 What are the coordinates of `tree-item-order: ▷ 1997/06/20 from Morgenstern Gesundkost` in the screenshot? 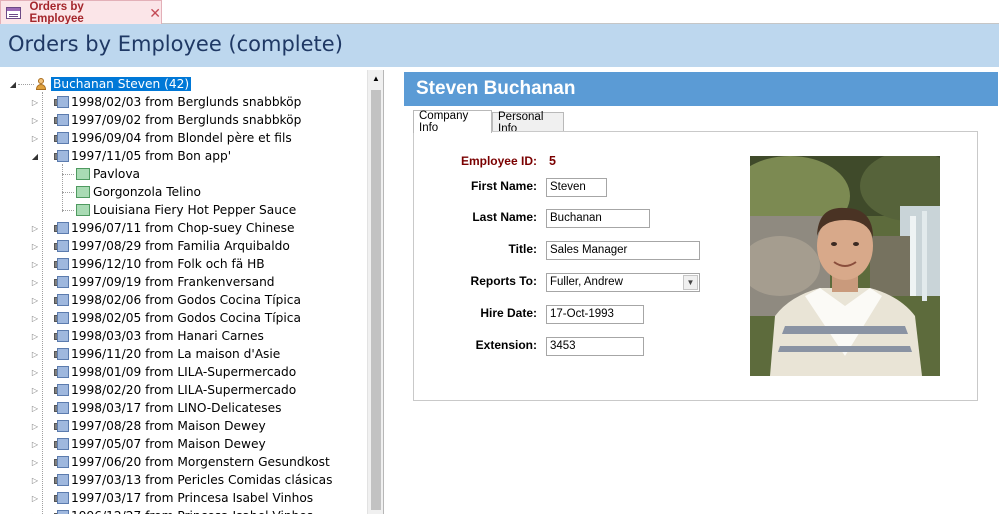 It's located at (180, 462).